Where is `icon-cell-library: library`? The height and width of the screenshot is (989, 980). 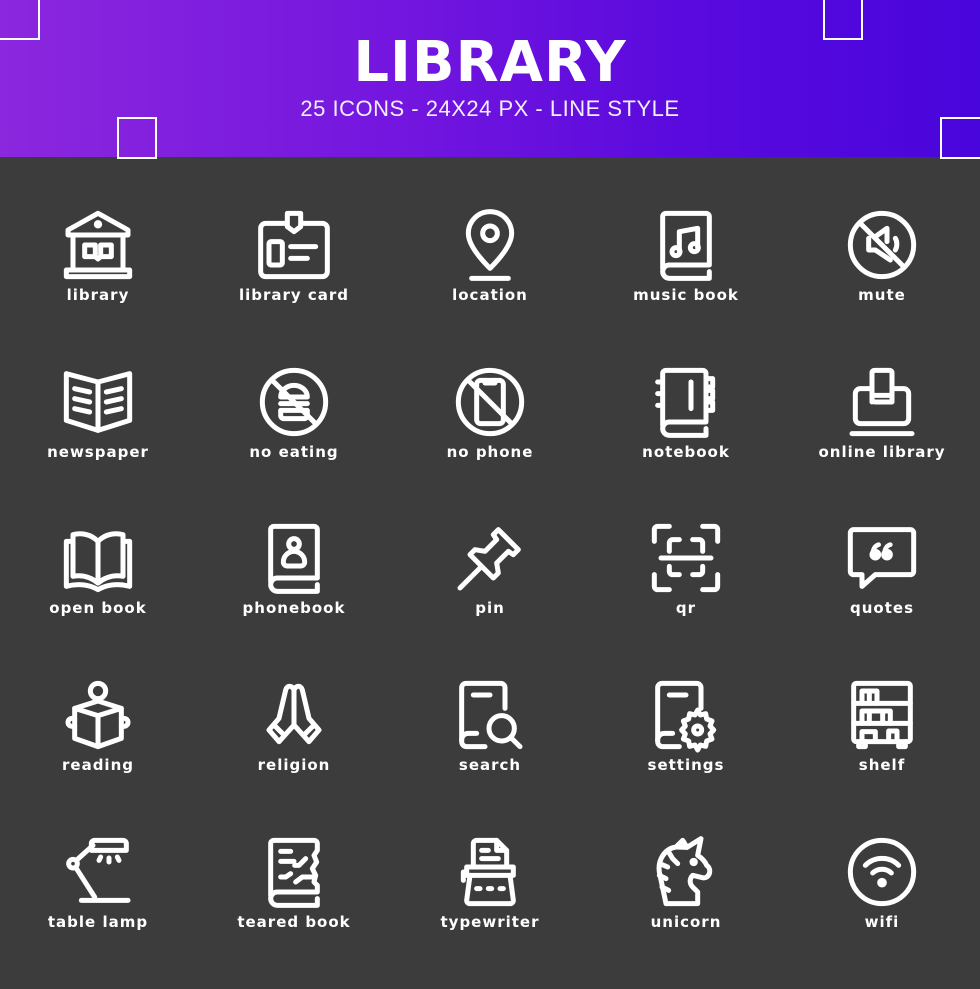
icon-cell-library: library is located at coordinates (98, 283).